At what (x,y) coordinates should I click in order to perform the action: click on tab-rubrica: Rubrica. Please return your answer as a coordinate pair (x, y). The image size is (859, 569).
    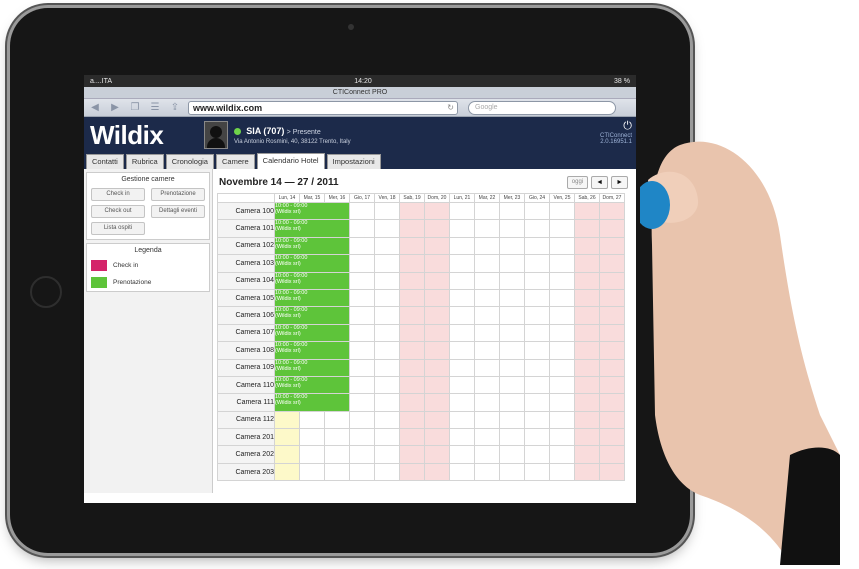
    Looking at the image, I should click on (144, 161).